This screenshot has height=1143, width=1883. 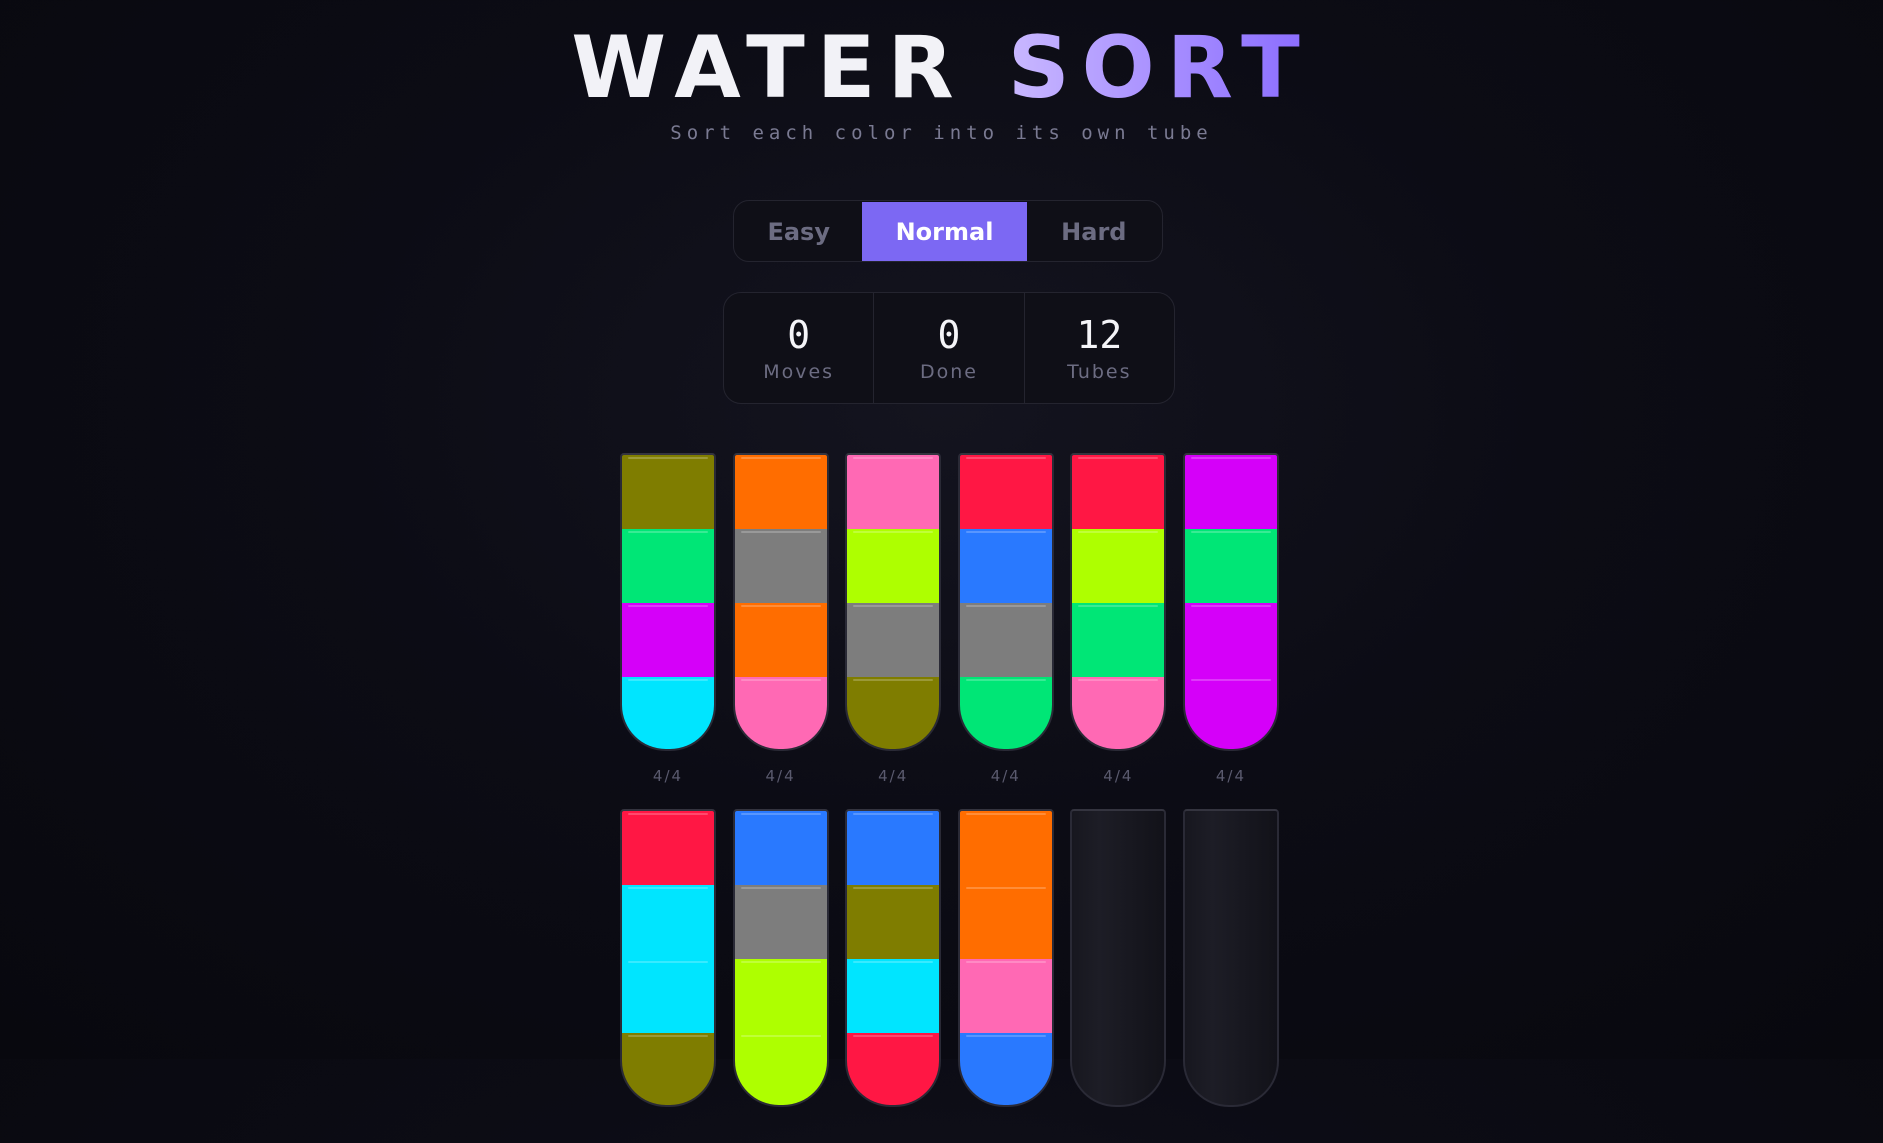 I want to click on difficulty-selector: Easy Normal Hard, so click(x=948, y=231).